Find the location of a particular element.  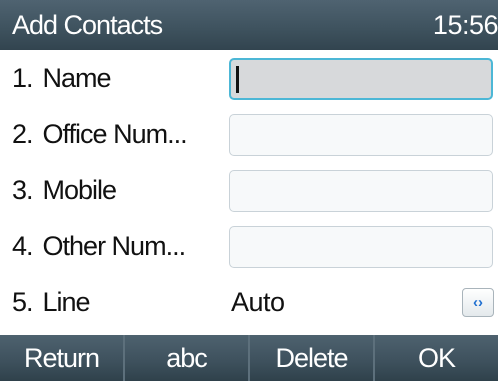

left-right-arrows-icon: ‹› is located at coordinates (478, 302).